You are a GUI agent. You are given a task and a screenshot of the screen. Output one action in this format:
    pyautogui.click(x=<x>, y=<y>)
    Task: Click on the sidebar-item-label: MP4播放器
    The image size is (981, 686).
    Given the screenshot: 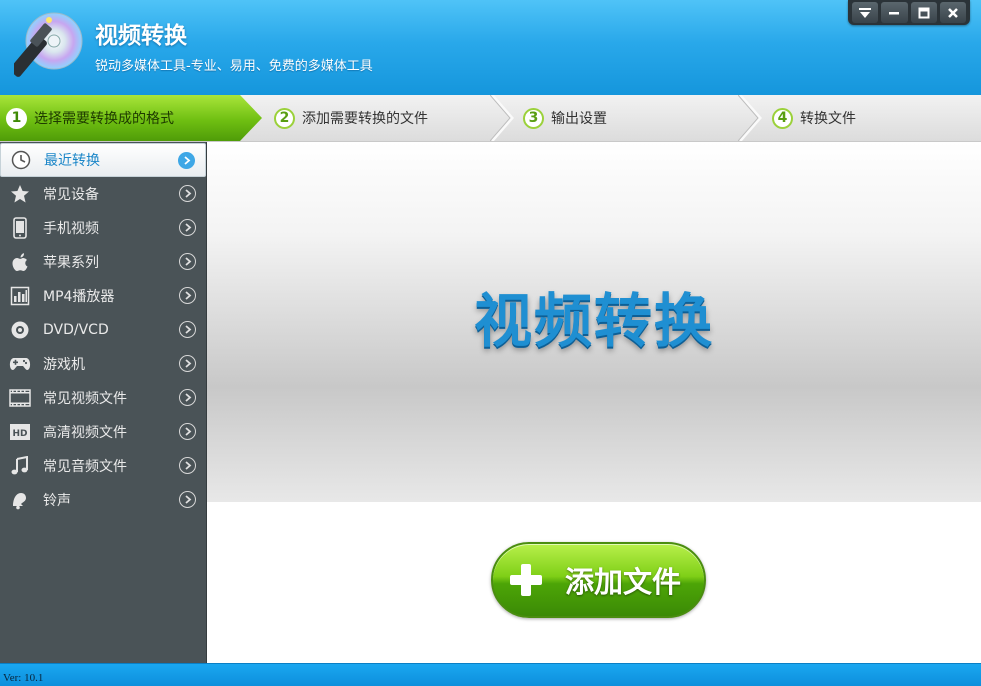 What is the action you would take?
    pyautogui.click(x=79, y=297)
    